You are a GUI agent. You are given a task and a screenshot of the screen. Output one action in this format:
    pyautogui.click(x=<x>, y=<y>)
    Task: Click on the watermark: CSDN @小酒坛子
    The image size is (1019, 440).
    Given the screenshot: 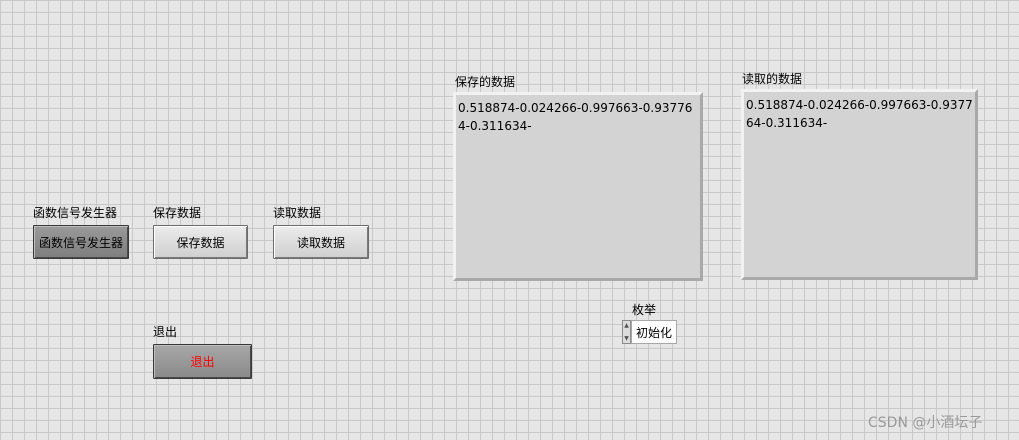 What is the action you would take?
    pyautogui.click(x=925, y=423)
    